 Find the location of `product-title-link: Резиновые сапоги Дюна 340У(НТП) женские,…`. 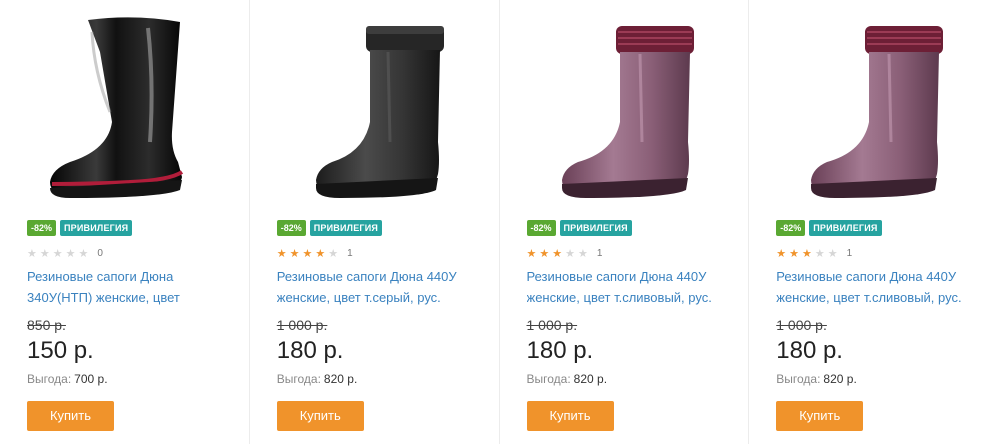

product-title-link: Резиновые сапоги Дюна 340У(НТП) женские,… is located at coordinates (127, 288).